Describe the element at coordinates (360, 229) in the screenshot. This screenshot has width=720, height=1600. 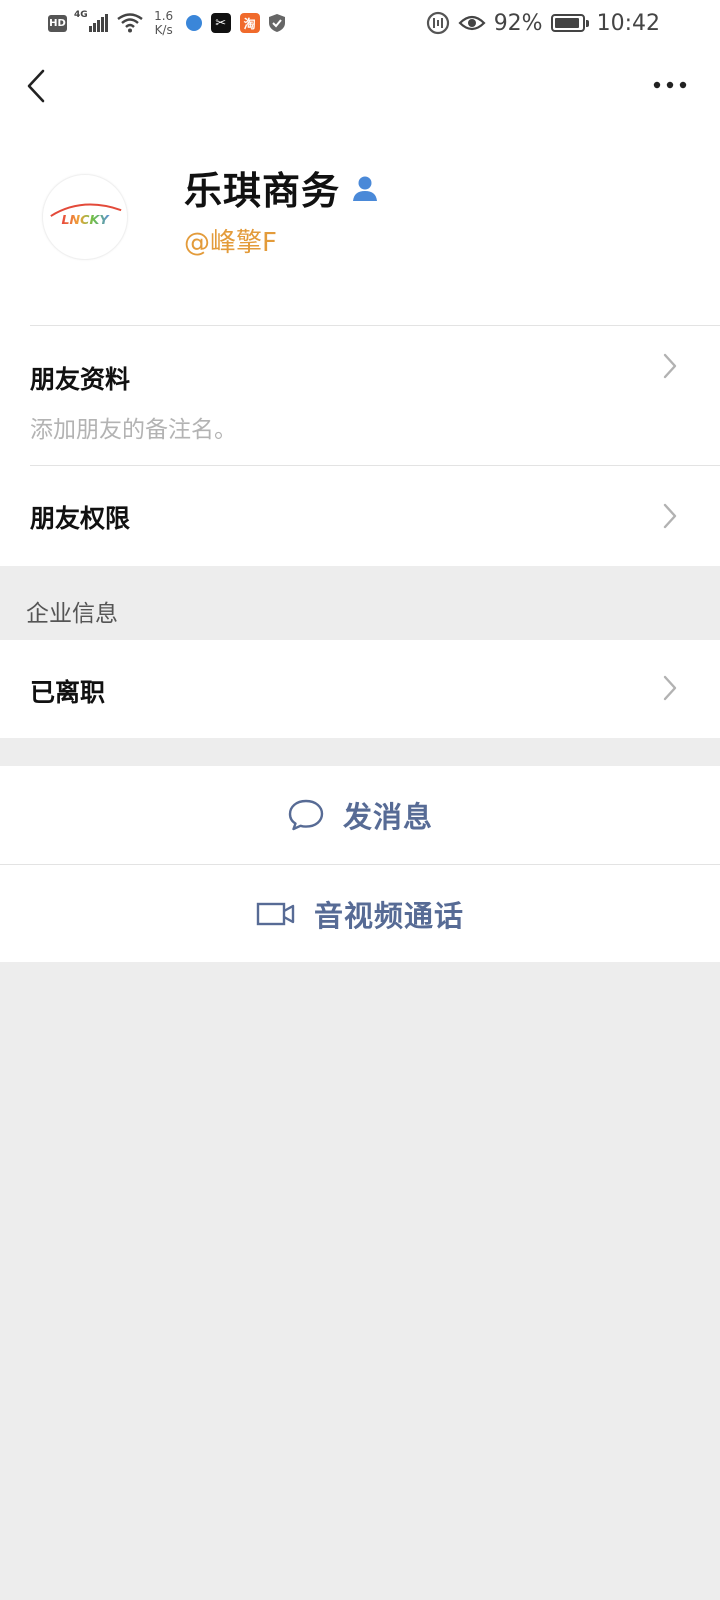
I see `profile-header: LNCKY 乐琪商务 @峰擎F` at that location.